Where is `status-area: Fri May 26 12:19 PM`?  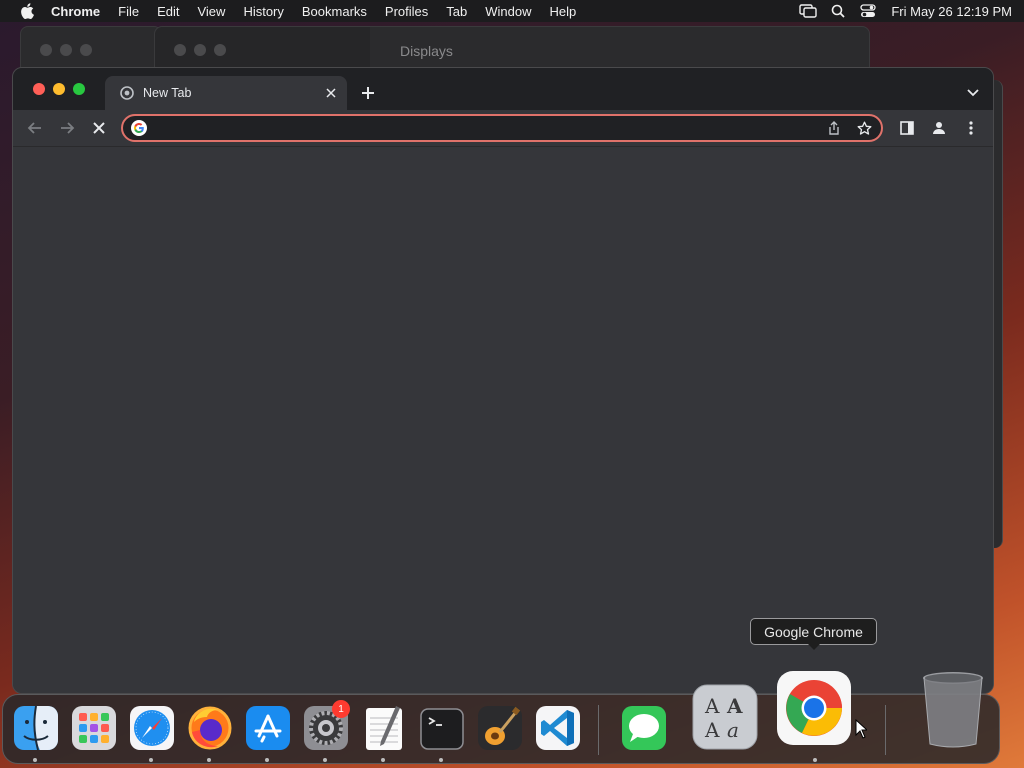 status-area: Fri May 26 12:19 PM is located at coordinates (902, 11).